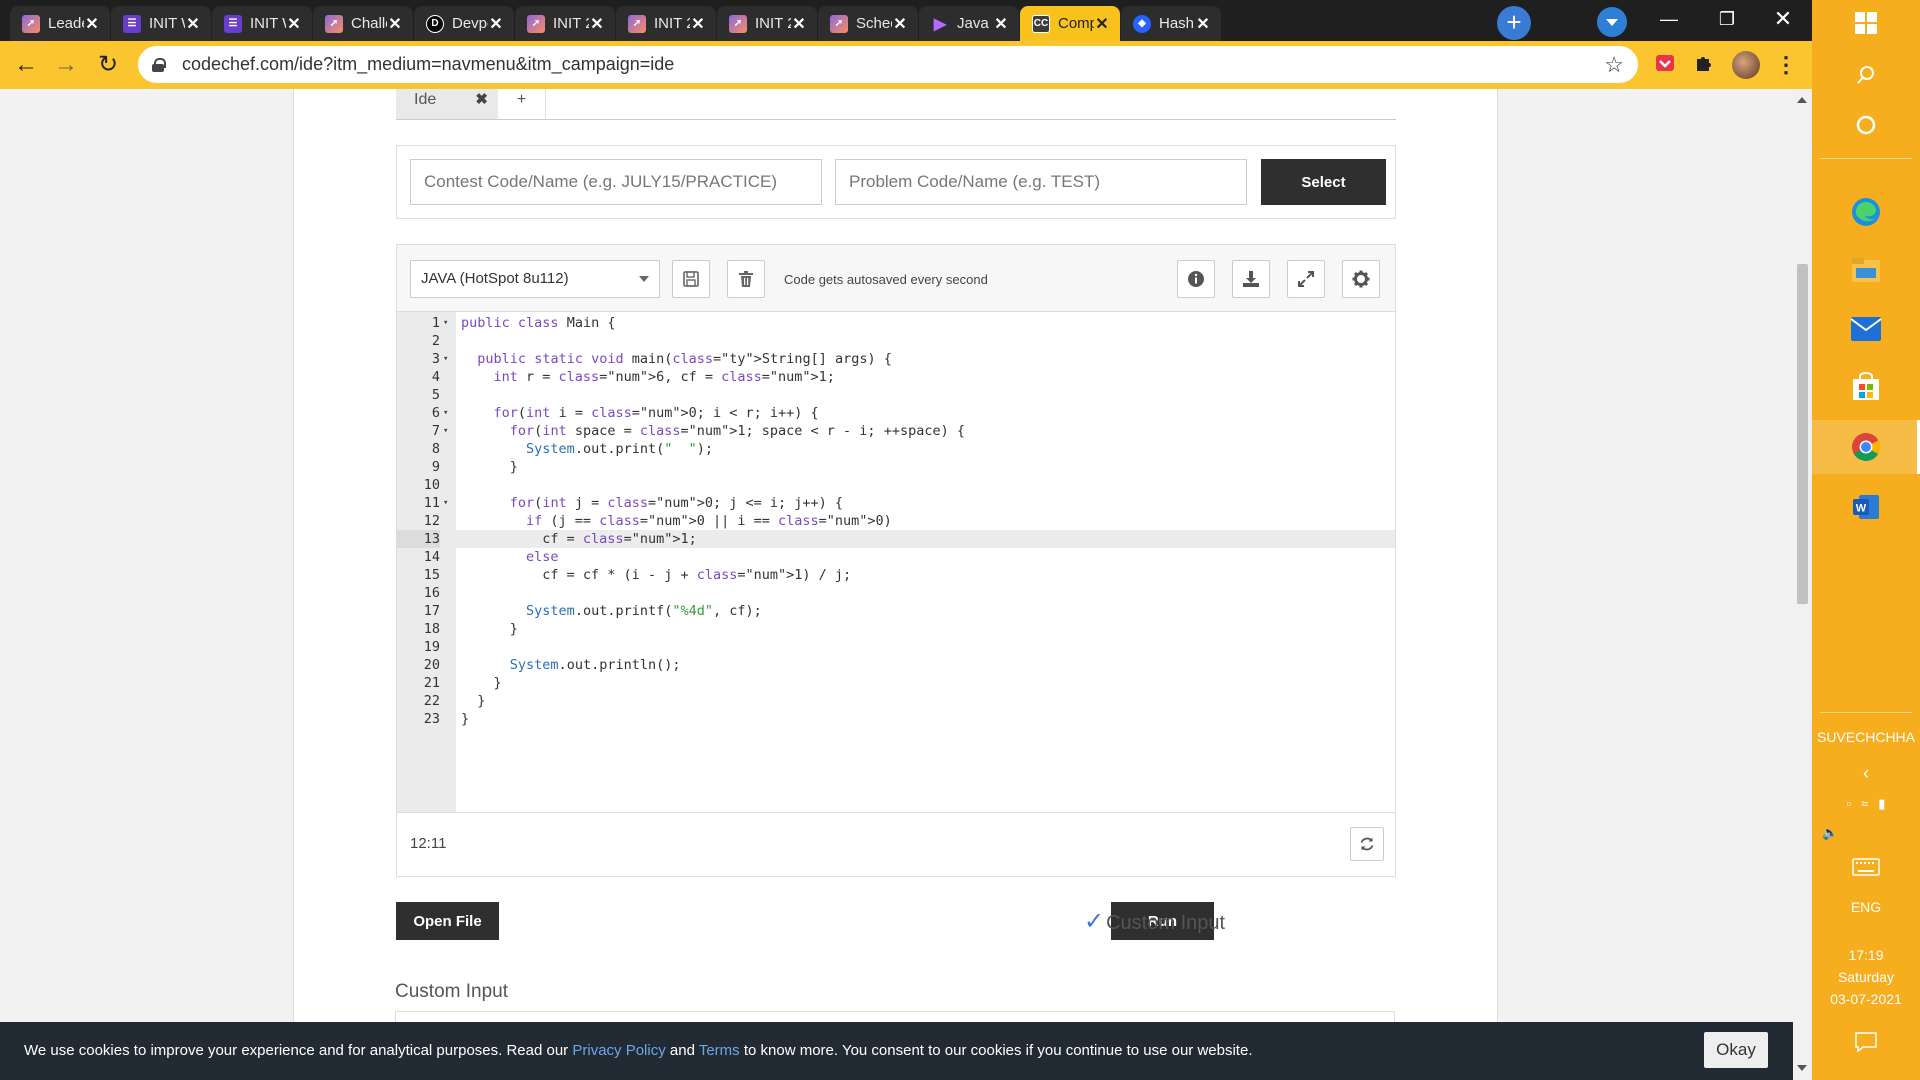  Describe the element at coordinates (262, 23) in the screenshot. I see `browser-tab: ☰ INIT W✕` at that location.